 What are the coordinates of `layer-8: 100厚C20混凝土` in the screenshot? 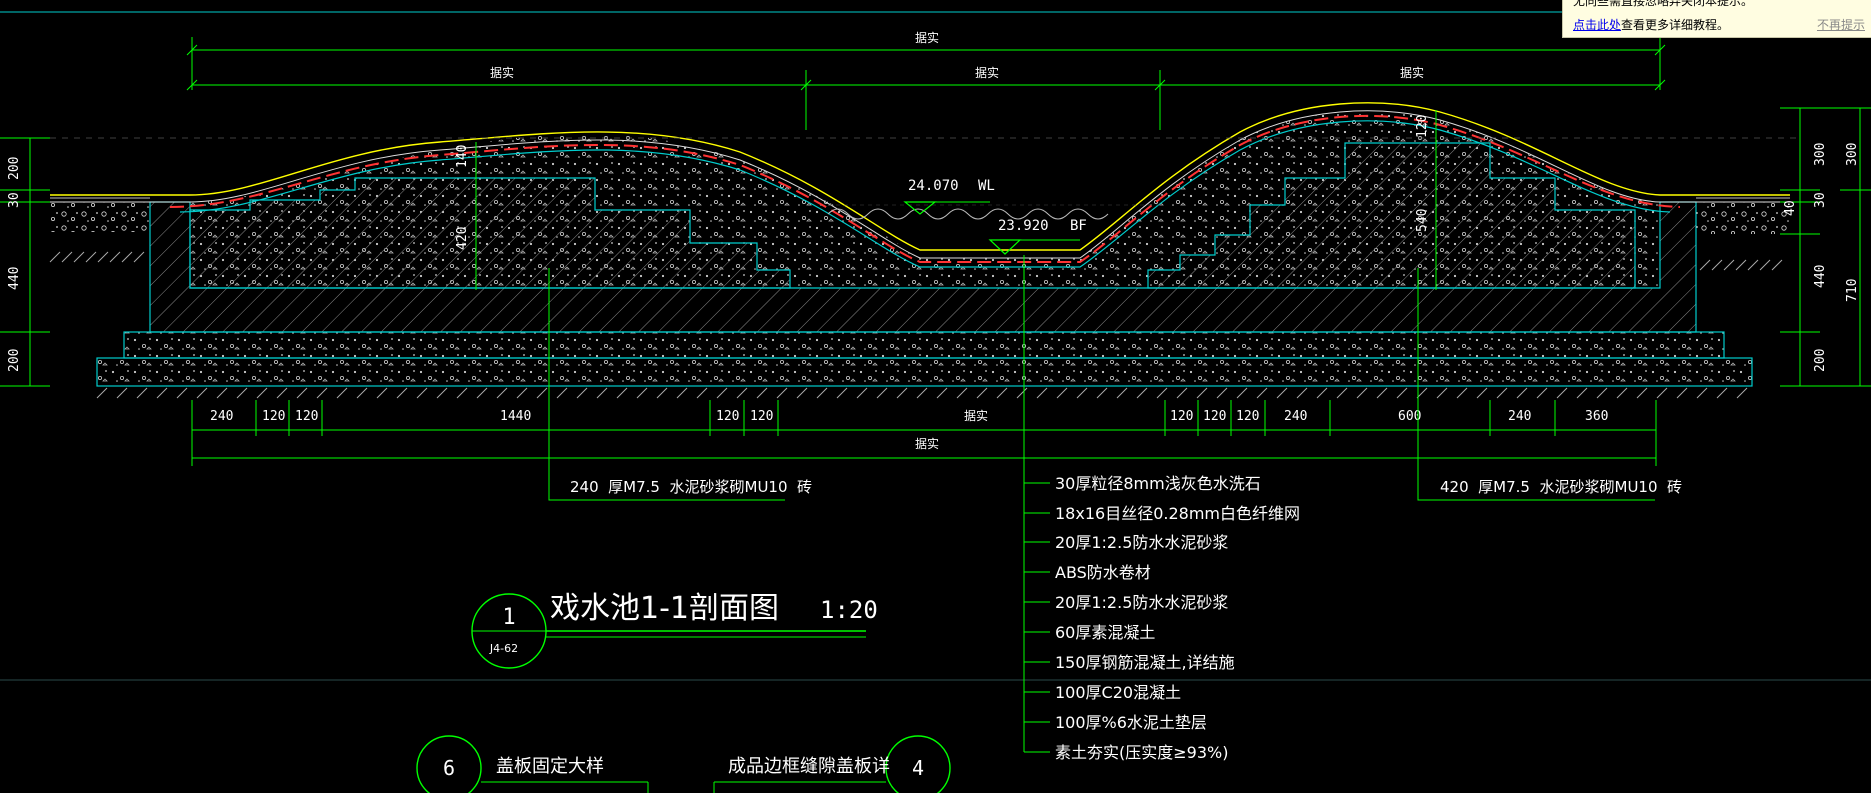 It's located at (1118, 692).